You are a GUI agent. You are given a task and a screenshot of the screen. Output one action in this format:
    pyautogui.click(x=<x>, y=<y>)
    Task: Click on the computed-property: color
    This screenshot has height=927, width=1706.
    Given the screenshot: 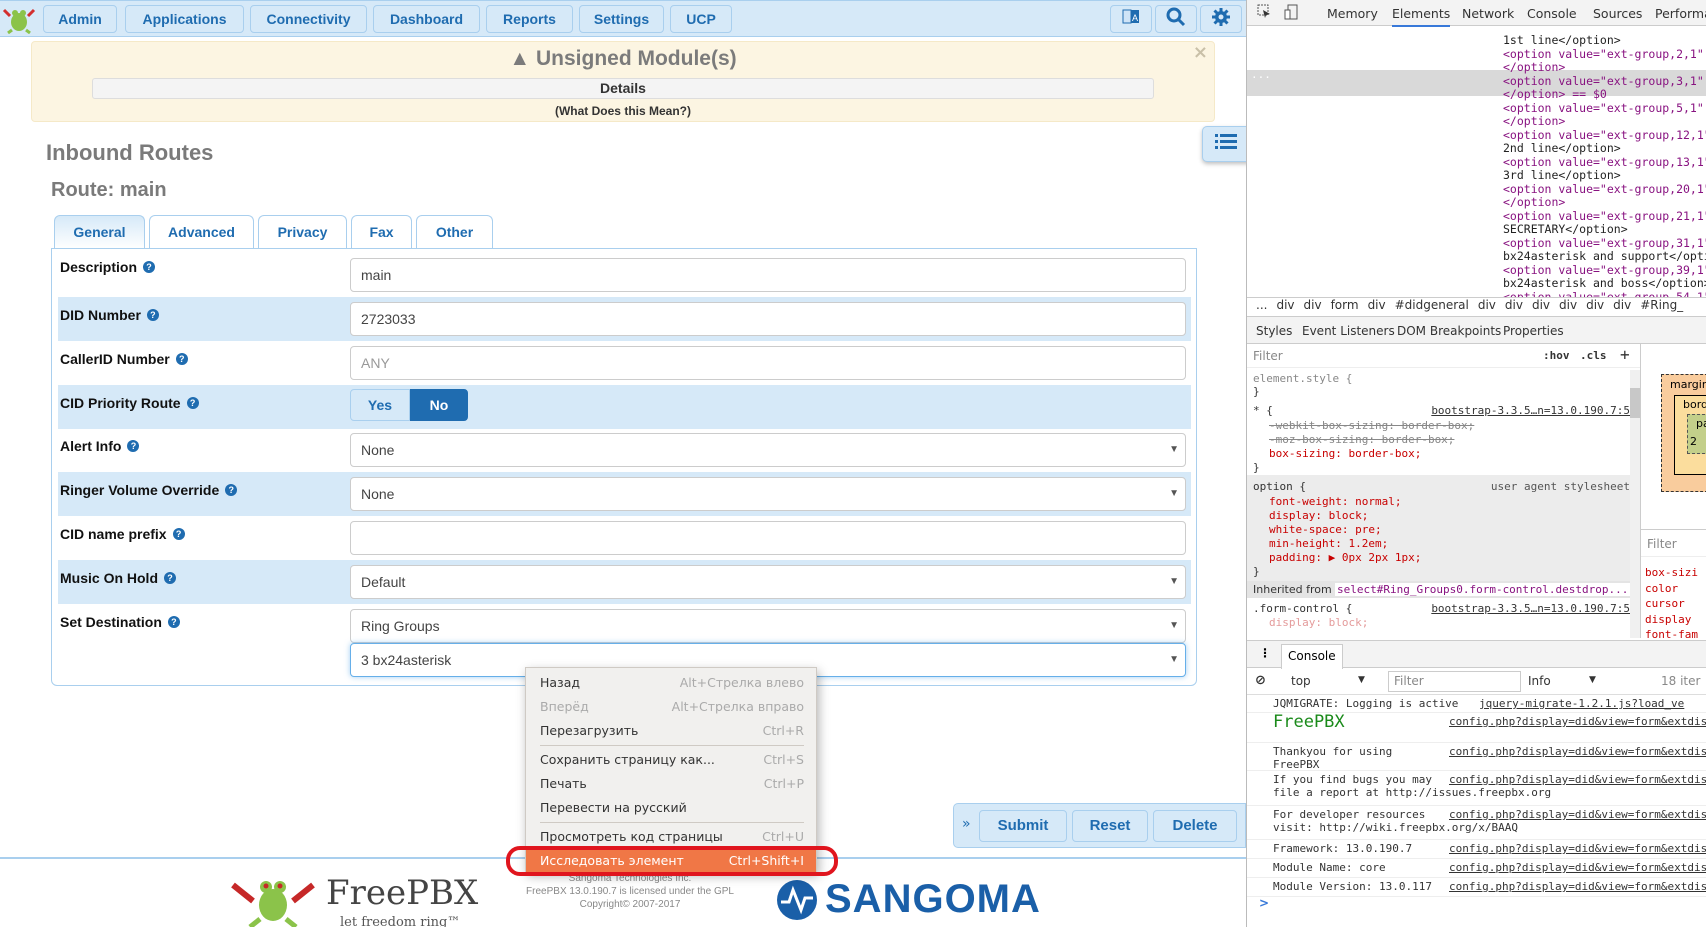 What is the action you would take?
    pyautogui.click(x=1661, y=588)
    